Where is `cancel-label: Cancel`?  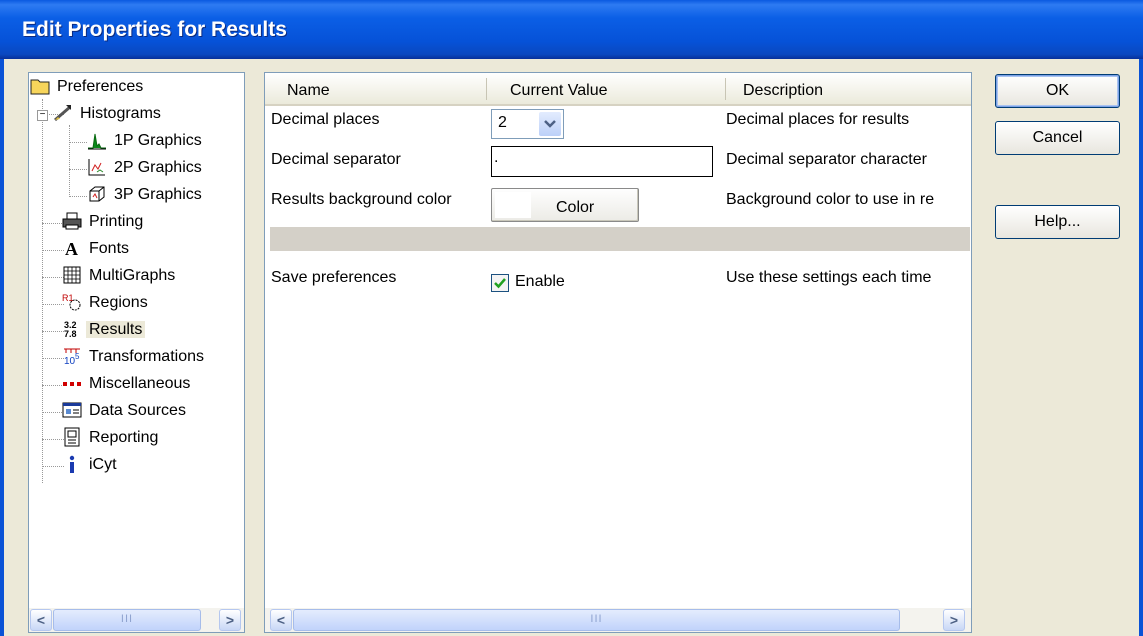
cancel-label: Cancel is located at coordinates (1057, 137).